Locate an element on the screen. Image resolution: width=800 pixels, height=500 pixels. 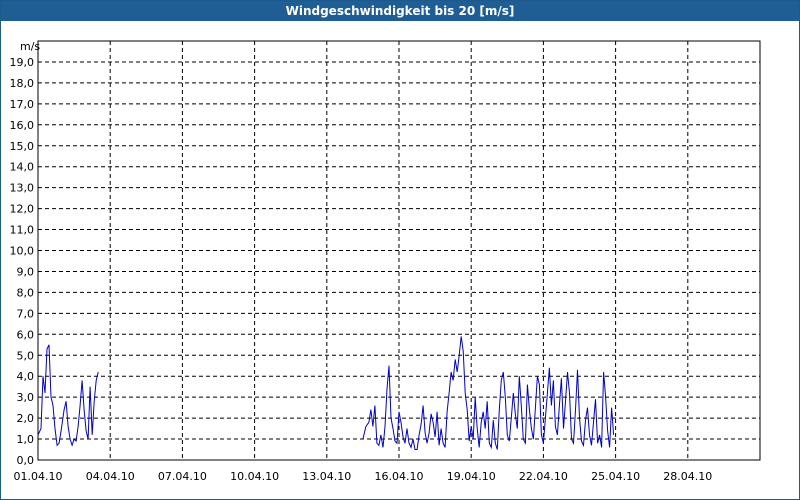
y-tick-label: 4,0 is located at coordinates (26, 376).